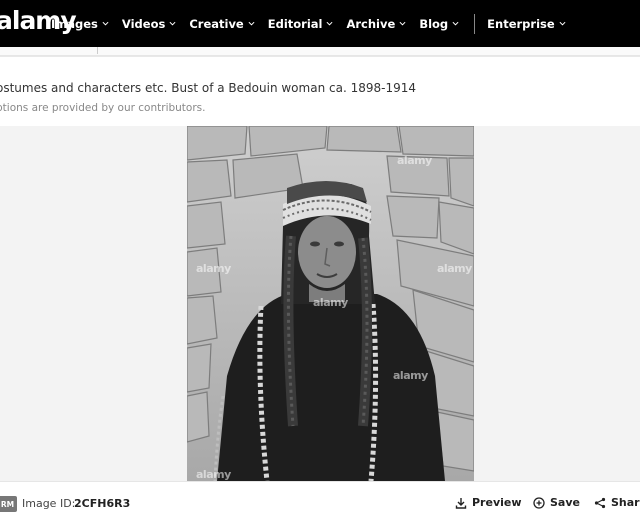  What do you see at coordinates (143, 23) in the screenshot?
I see `nav-item-label: Videos` at bounding box center [143, 23].